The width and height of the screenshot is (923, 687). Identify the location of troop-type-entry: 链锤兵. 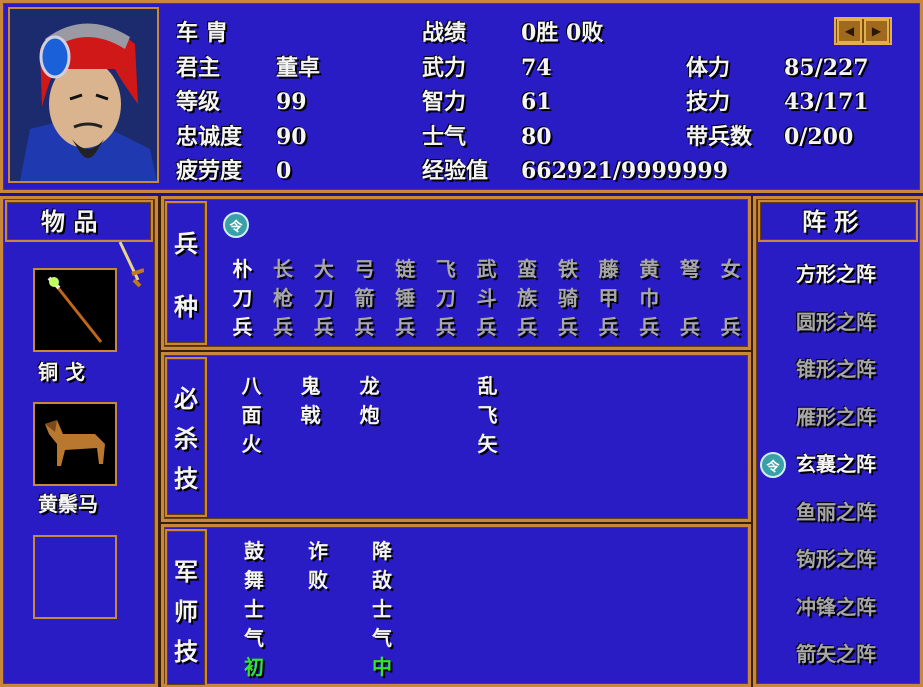
(405, 302).